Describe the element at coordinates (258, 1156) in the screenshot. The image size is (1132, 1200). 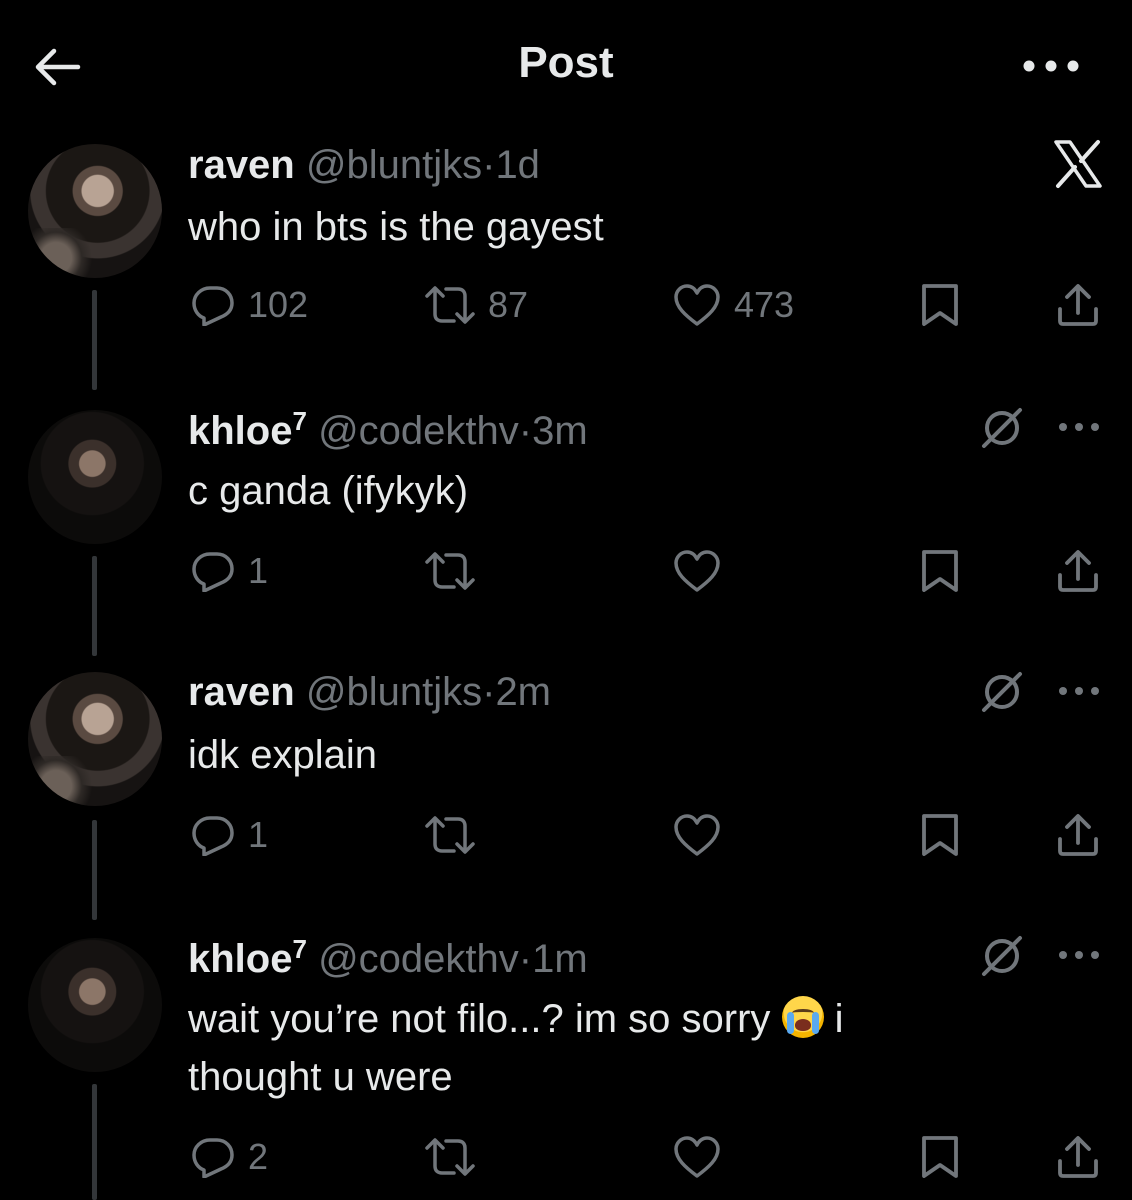
I see `reply-count: 2` at that location.